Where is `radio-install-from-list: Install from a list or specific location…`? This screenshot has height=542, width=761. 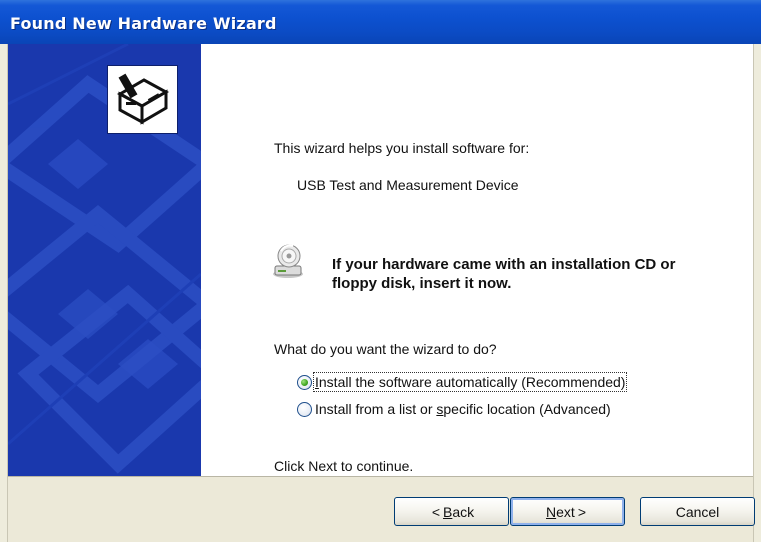
radio-install-from-list: Install from a list or specific location… is located at coordinates (454, 409).